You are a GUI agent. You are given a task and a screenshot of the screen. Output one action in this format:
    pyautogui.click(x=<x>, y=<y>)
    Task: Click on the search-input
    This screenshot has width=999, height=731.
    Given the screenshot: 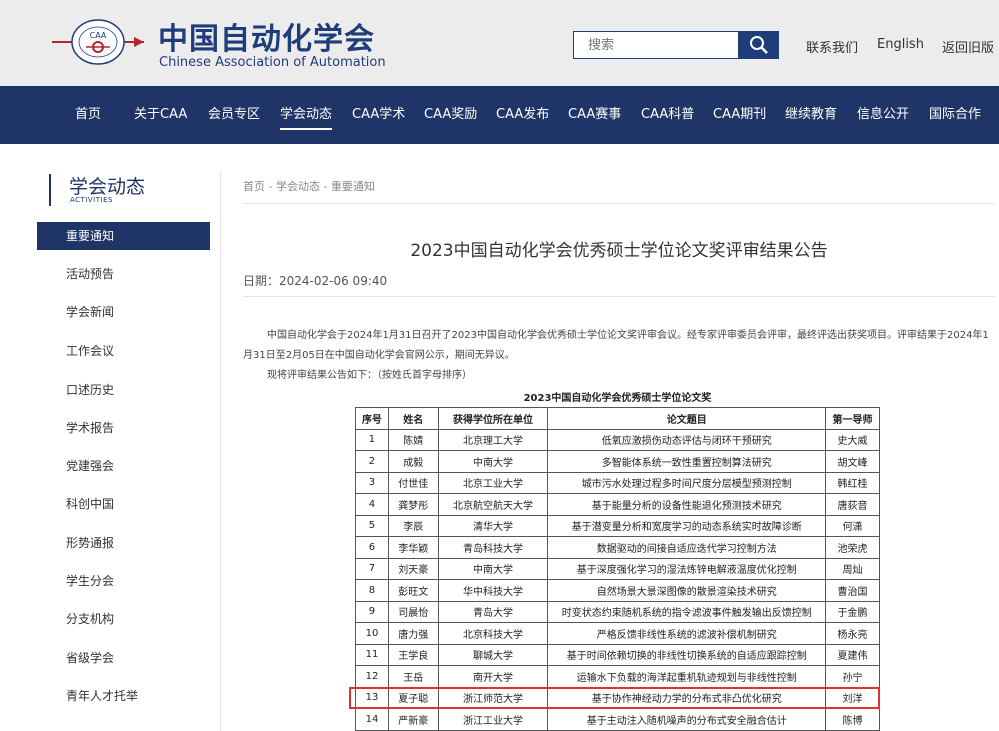 What is the action you would take?
    pyautogui.click(x=657, y=45)
    